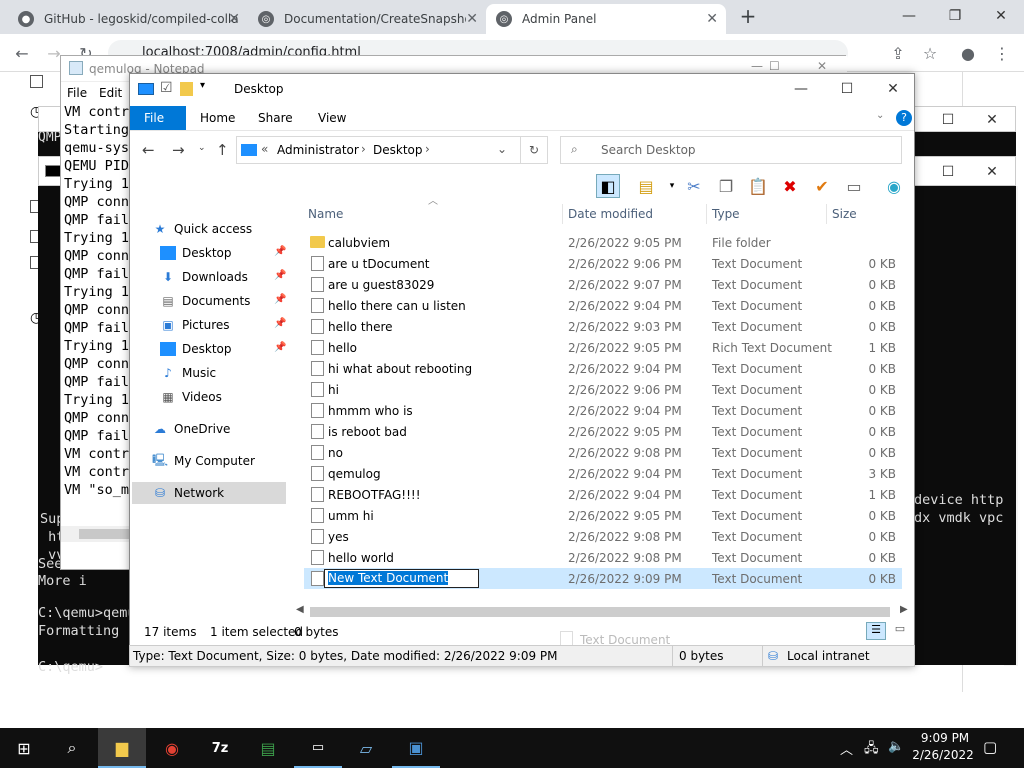 This screenshot has width=1024, height=768. I want to click on start-windows-icon: ⊞, so click(24, 748).